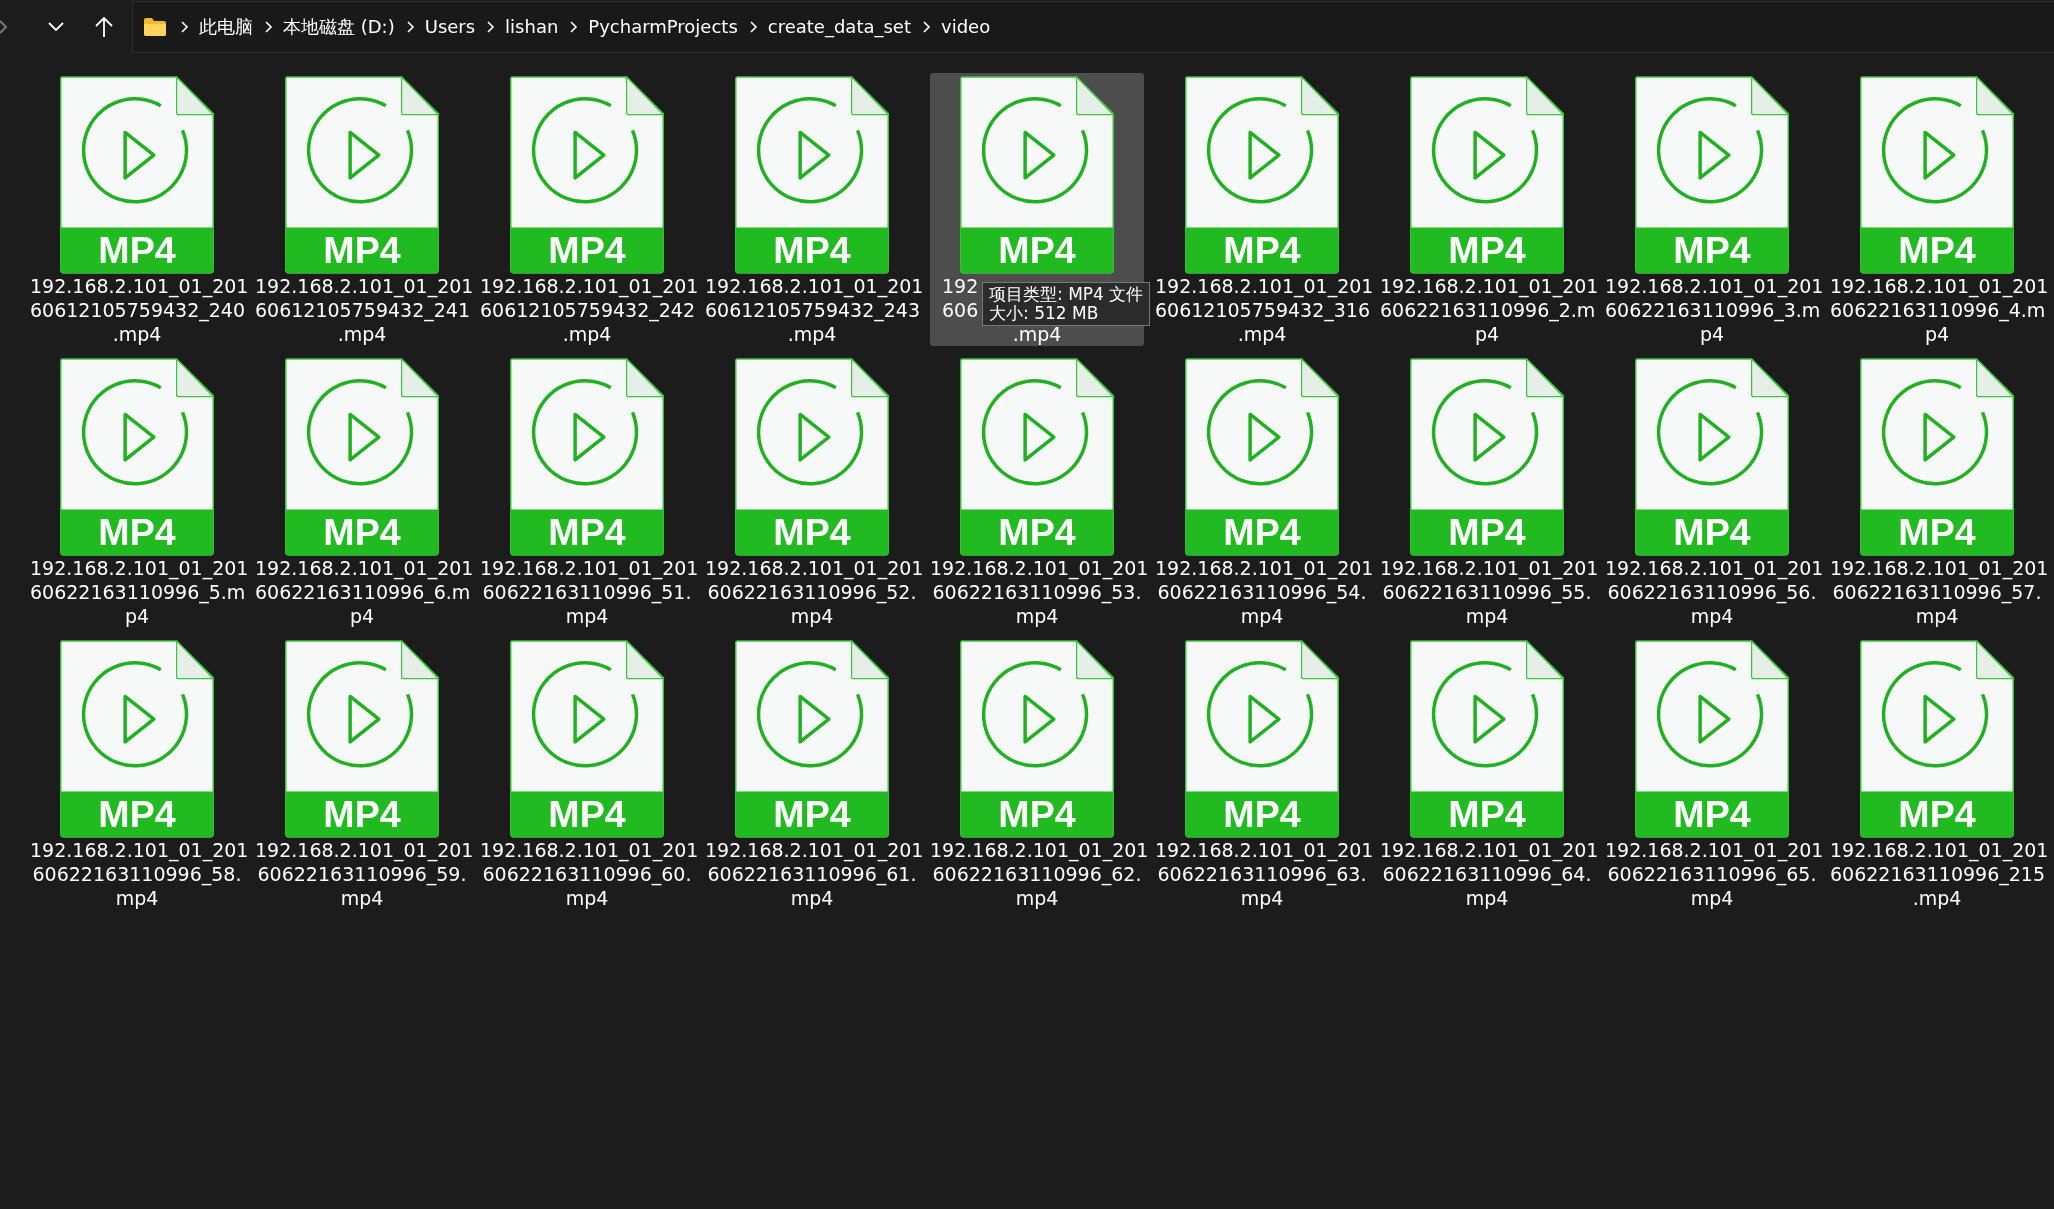 The height and width of the screenshot is (1209, 2054). Describe the element at coordinates (960, 310) in the screenshot. I see `file-name-fragment: 606` at that location.